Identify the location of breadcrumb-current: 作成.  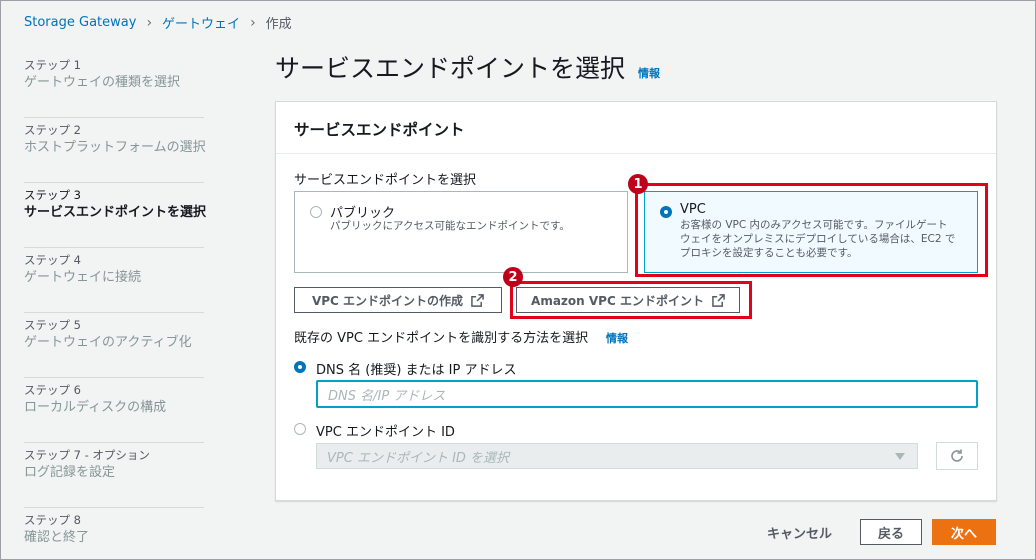
(278, 24).